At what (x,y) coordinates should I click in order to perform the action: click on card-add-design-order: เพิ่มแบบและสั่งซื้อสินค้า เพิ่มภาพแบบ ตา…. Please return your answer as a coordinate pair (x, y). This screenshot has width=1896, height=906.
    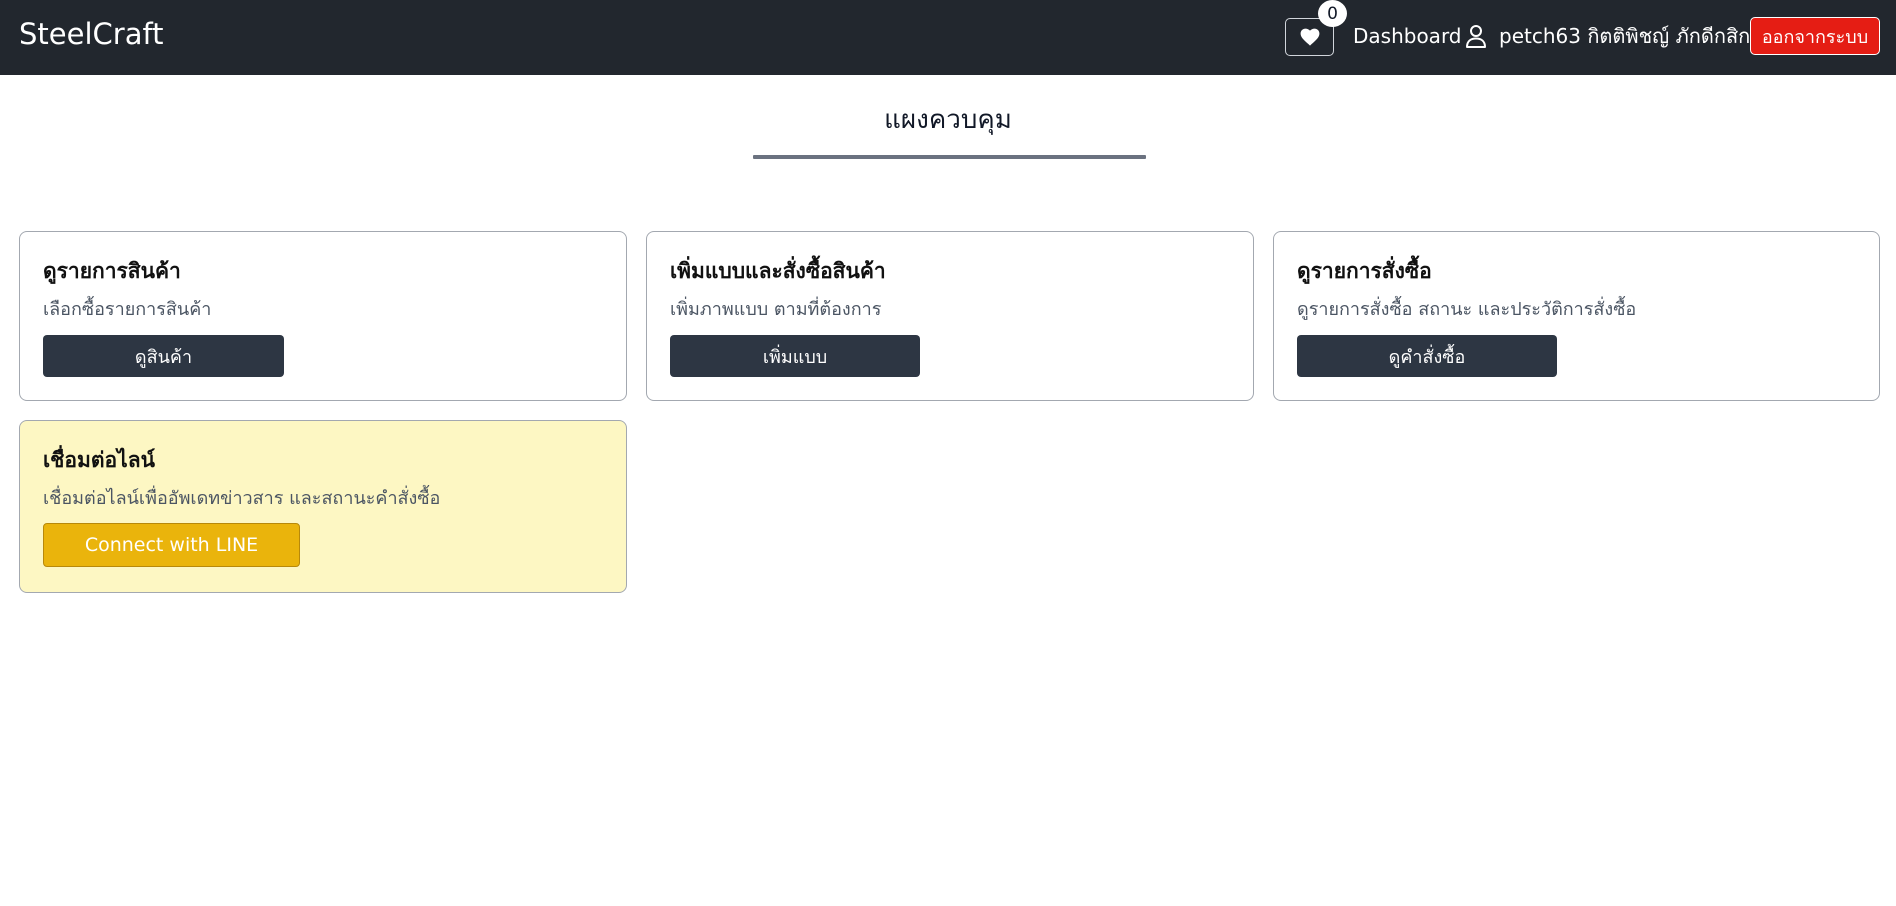
    Looking at the image, I should click on (950, 316).